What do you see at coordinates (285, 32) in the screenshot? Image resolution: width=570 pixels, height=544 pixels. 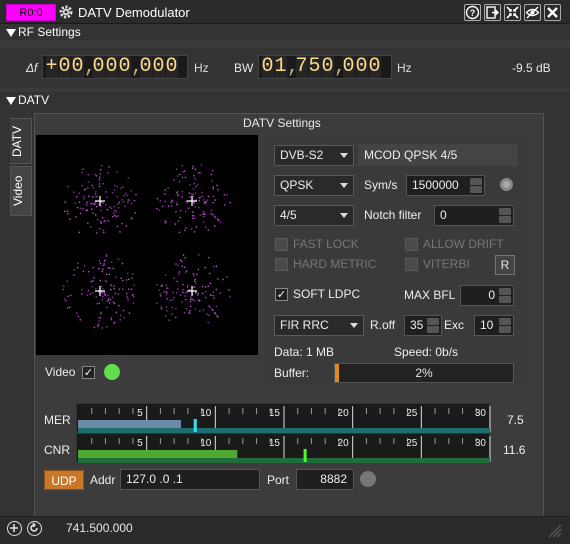 I see `rf-settings-header: RF Settings` at bounding box center [285, 32].